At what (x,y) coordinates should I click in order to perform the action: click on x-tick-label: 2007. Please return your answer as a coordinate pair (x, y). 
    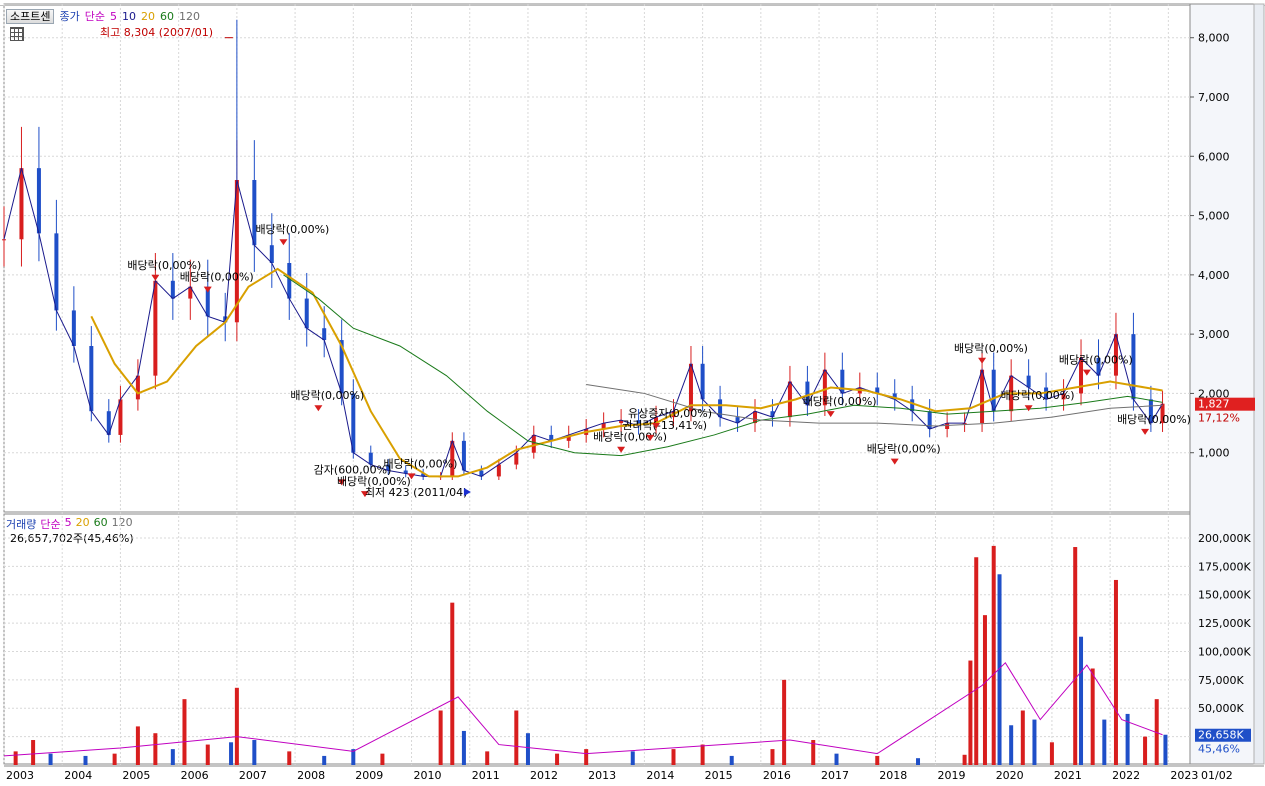
    Looking at the image, I should click on (253, 775).